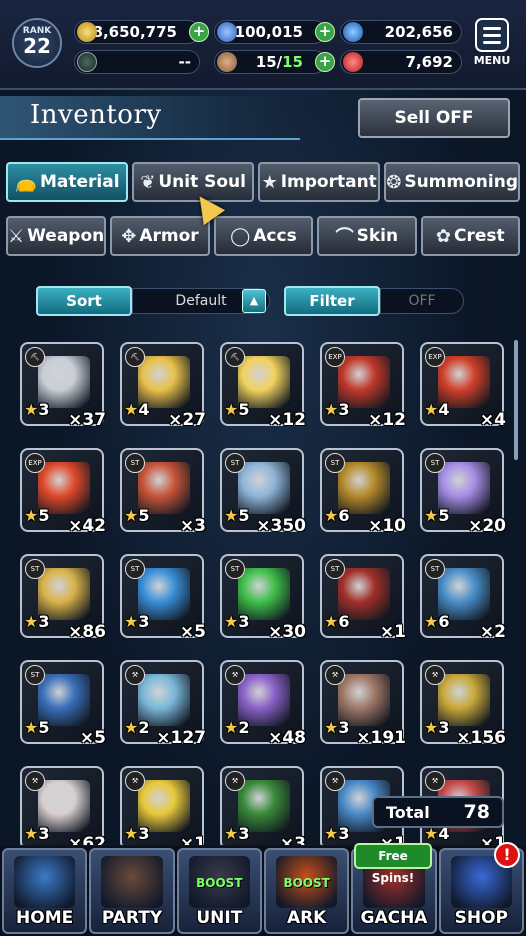  Describe the element at coordinates (263, 386) in the screenshot. I see `inventory-item: ⛏ ★5 ×12` at that location.